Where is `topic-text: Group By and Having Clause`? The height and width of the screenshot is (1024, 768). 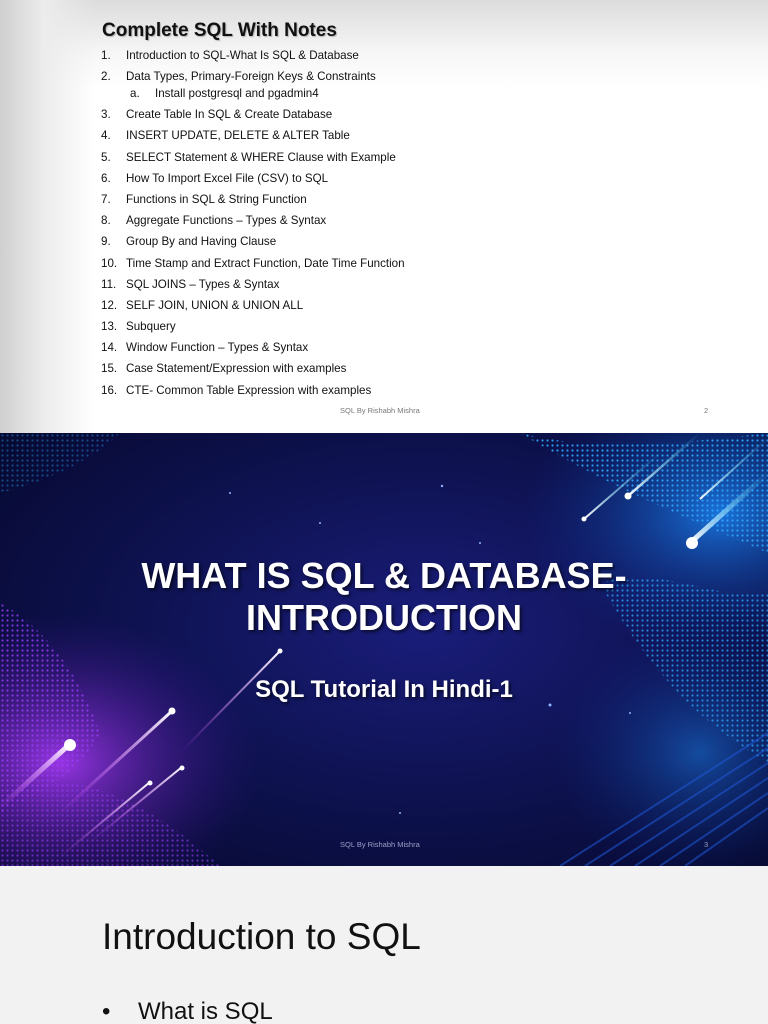
topic-text: Group By and Having Clause is located at coordinates (201, 242).